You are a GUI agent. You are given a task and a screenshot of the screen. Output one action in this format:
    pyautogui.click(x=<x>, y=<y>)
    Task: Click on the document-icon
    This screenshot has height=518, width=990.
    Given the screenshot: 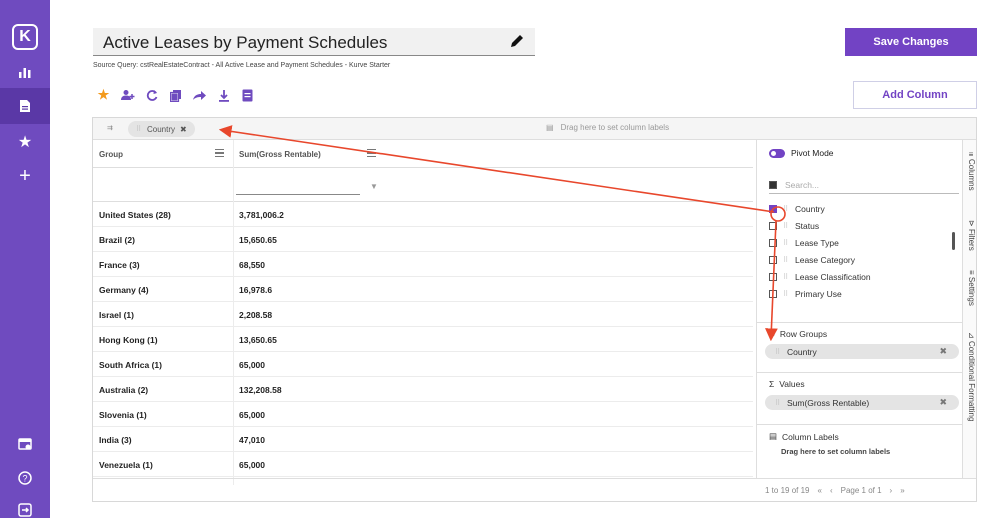 What is the action you would take?
    pyautogui.click(x=247, y=95)
    